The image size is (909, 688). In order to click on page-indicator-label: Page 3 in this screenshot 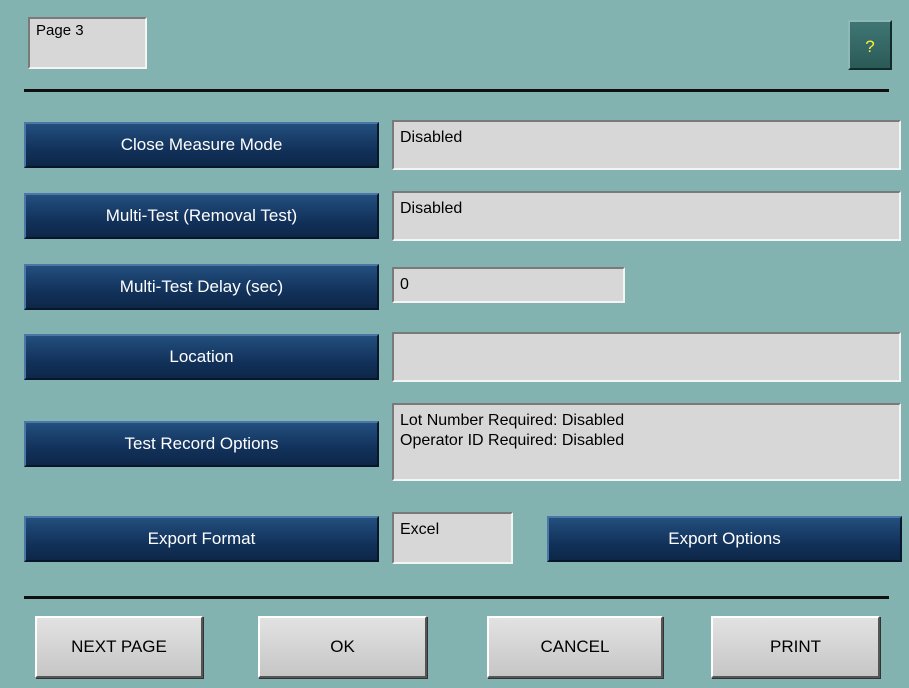, I will do `click(60, 30)`.